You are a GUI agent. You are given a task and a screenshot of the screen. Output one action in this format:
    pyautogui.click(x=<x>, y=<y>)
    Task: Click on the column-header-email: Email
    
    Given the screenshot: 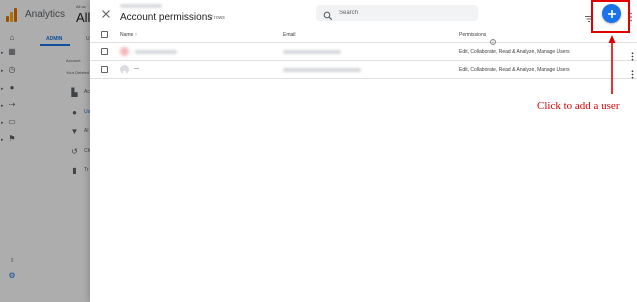 What is the action you would take?
    pyautogui.click(x=289, y=35)
    